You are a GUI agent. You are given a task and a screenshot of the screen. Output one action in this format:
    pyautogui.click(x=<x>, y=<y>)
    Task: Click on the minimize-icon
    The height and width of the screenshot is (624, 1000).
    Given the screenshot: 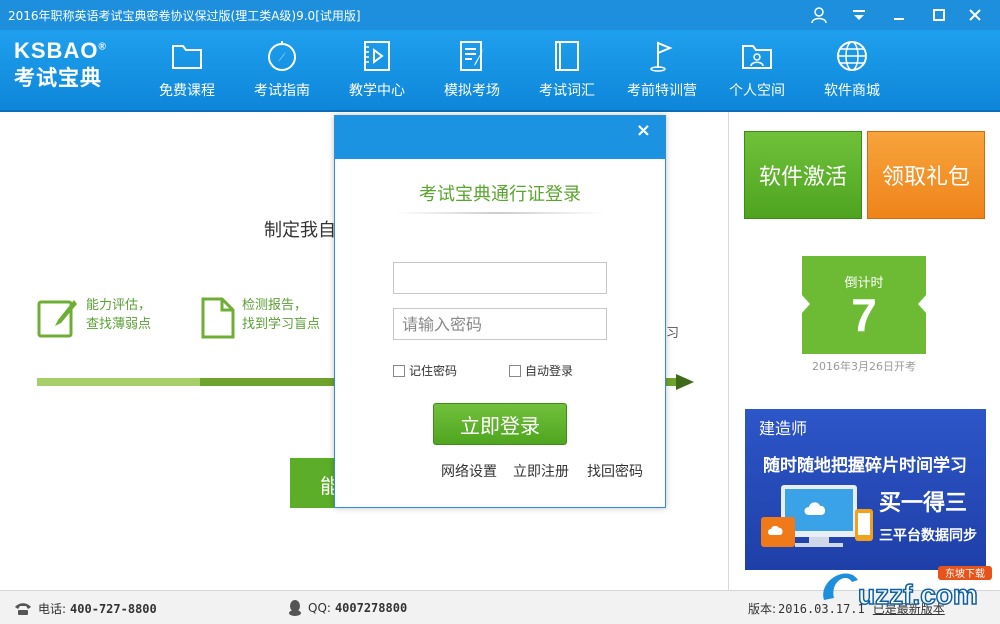 What is the action you would take?
    pyautogui.click(x=899, y=15)
    